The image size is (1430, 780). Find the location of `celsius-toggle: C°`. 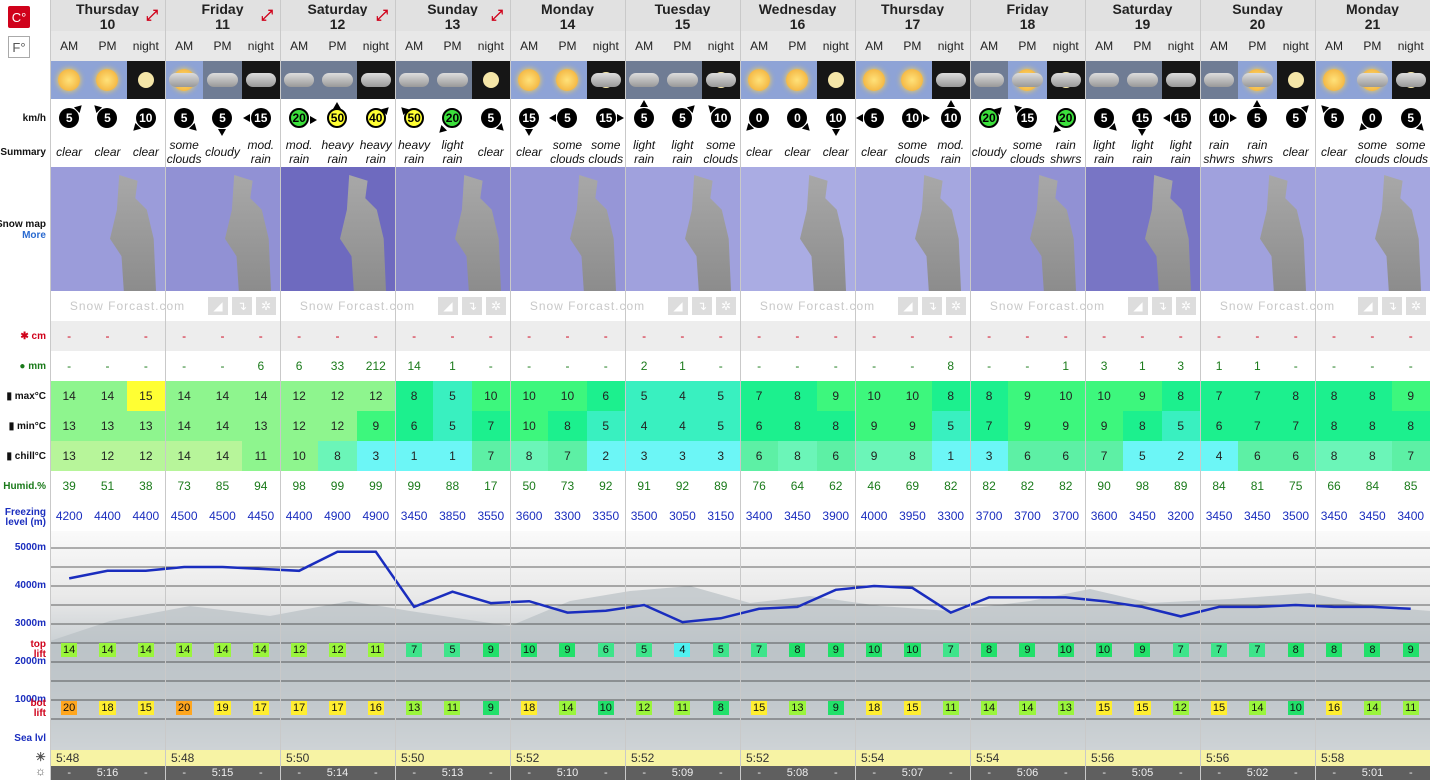

celsius-toggle: C° is located at coordinates (19, 17).